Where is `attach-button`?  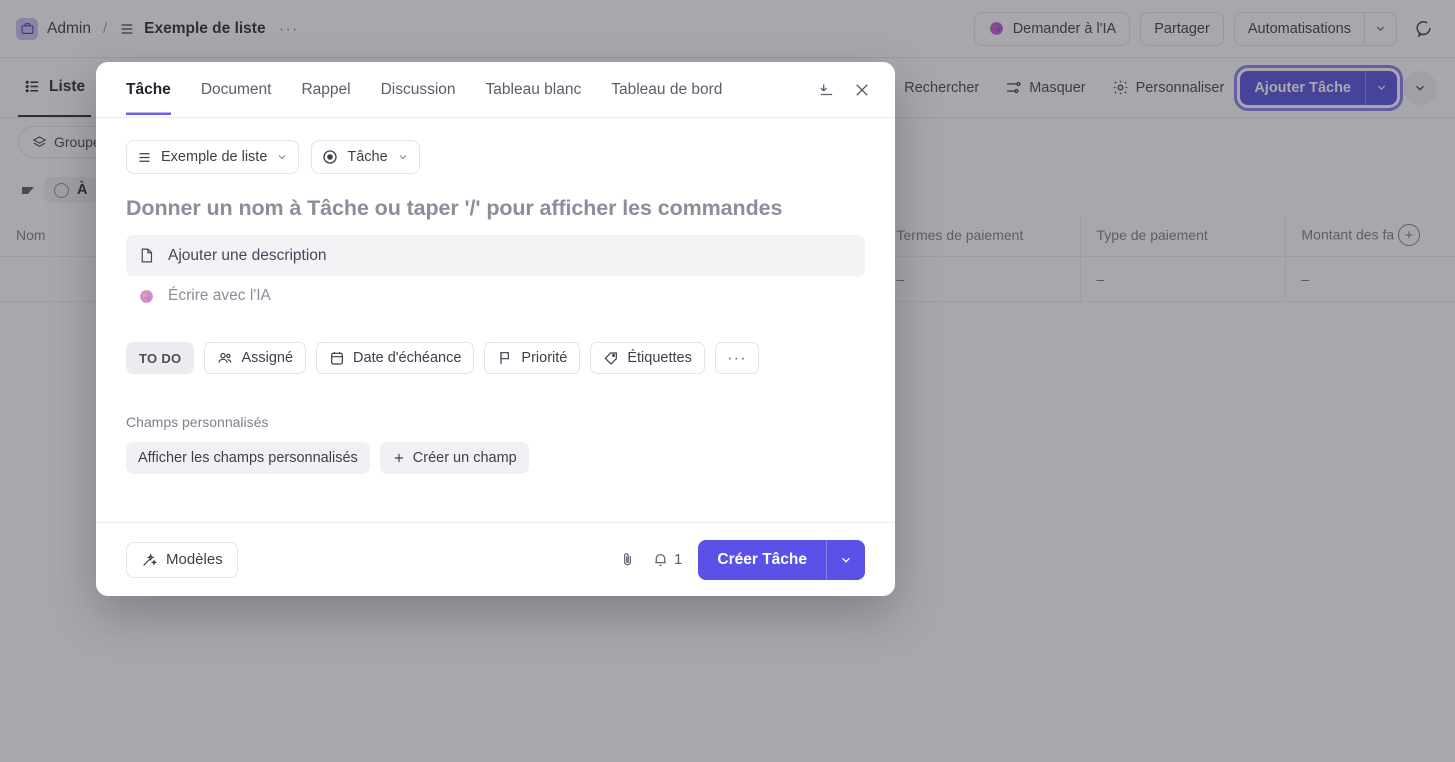 attach-button is located at coordinates (627, 559).